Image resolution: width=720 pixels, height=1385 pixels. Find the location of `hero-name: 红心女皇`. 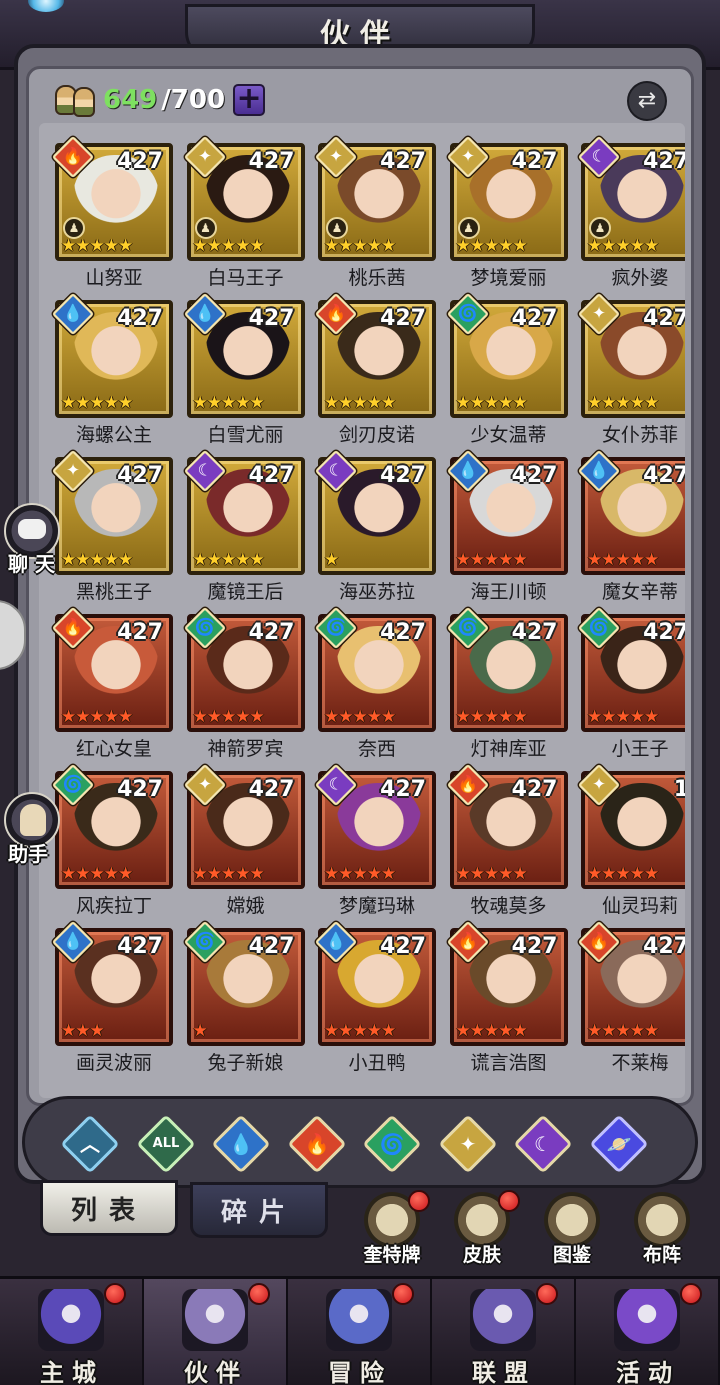

hero-name: 红心女皇 is located at coordinates (113, 749).